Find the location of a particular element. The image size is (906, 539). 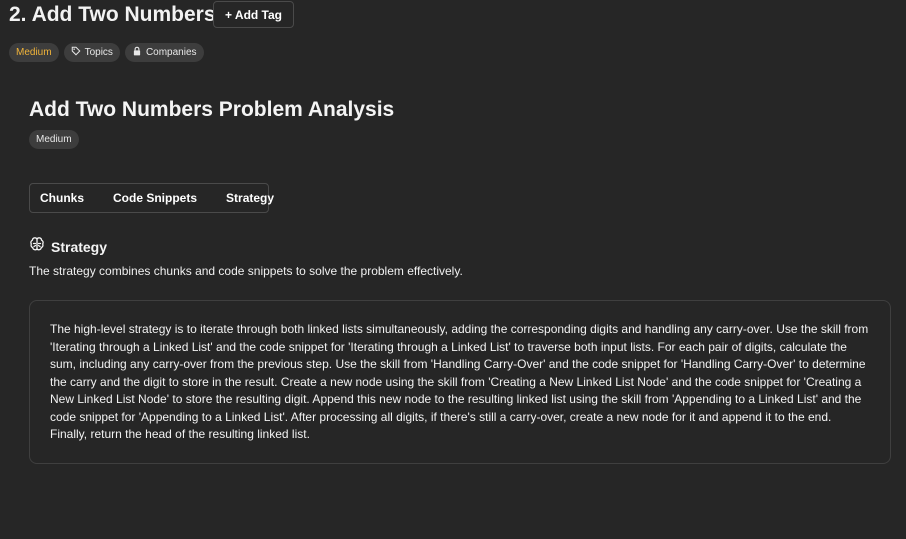

topics-tag: Topics is located at coordinates (91, 52).